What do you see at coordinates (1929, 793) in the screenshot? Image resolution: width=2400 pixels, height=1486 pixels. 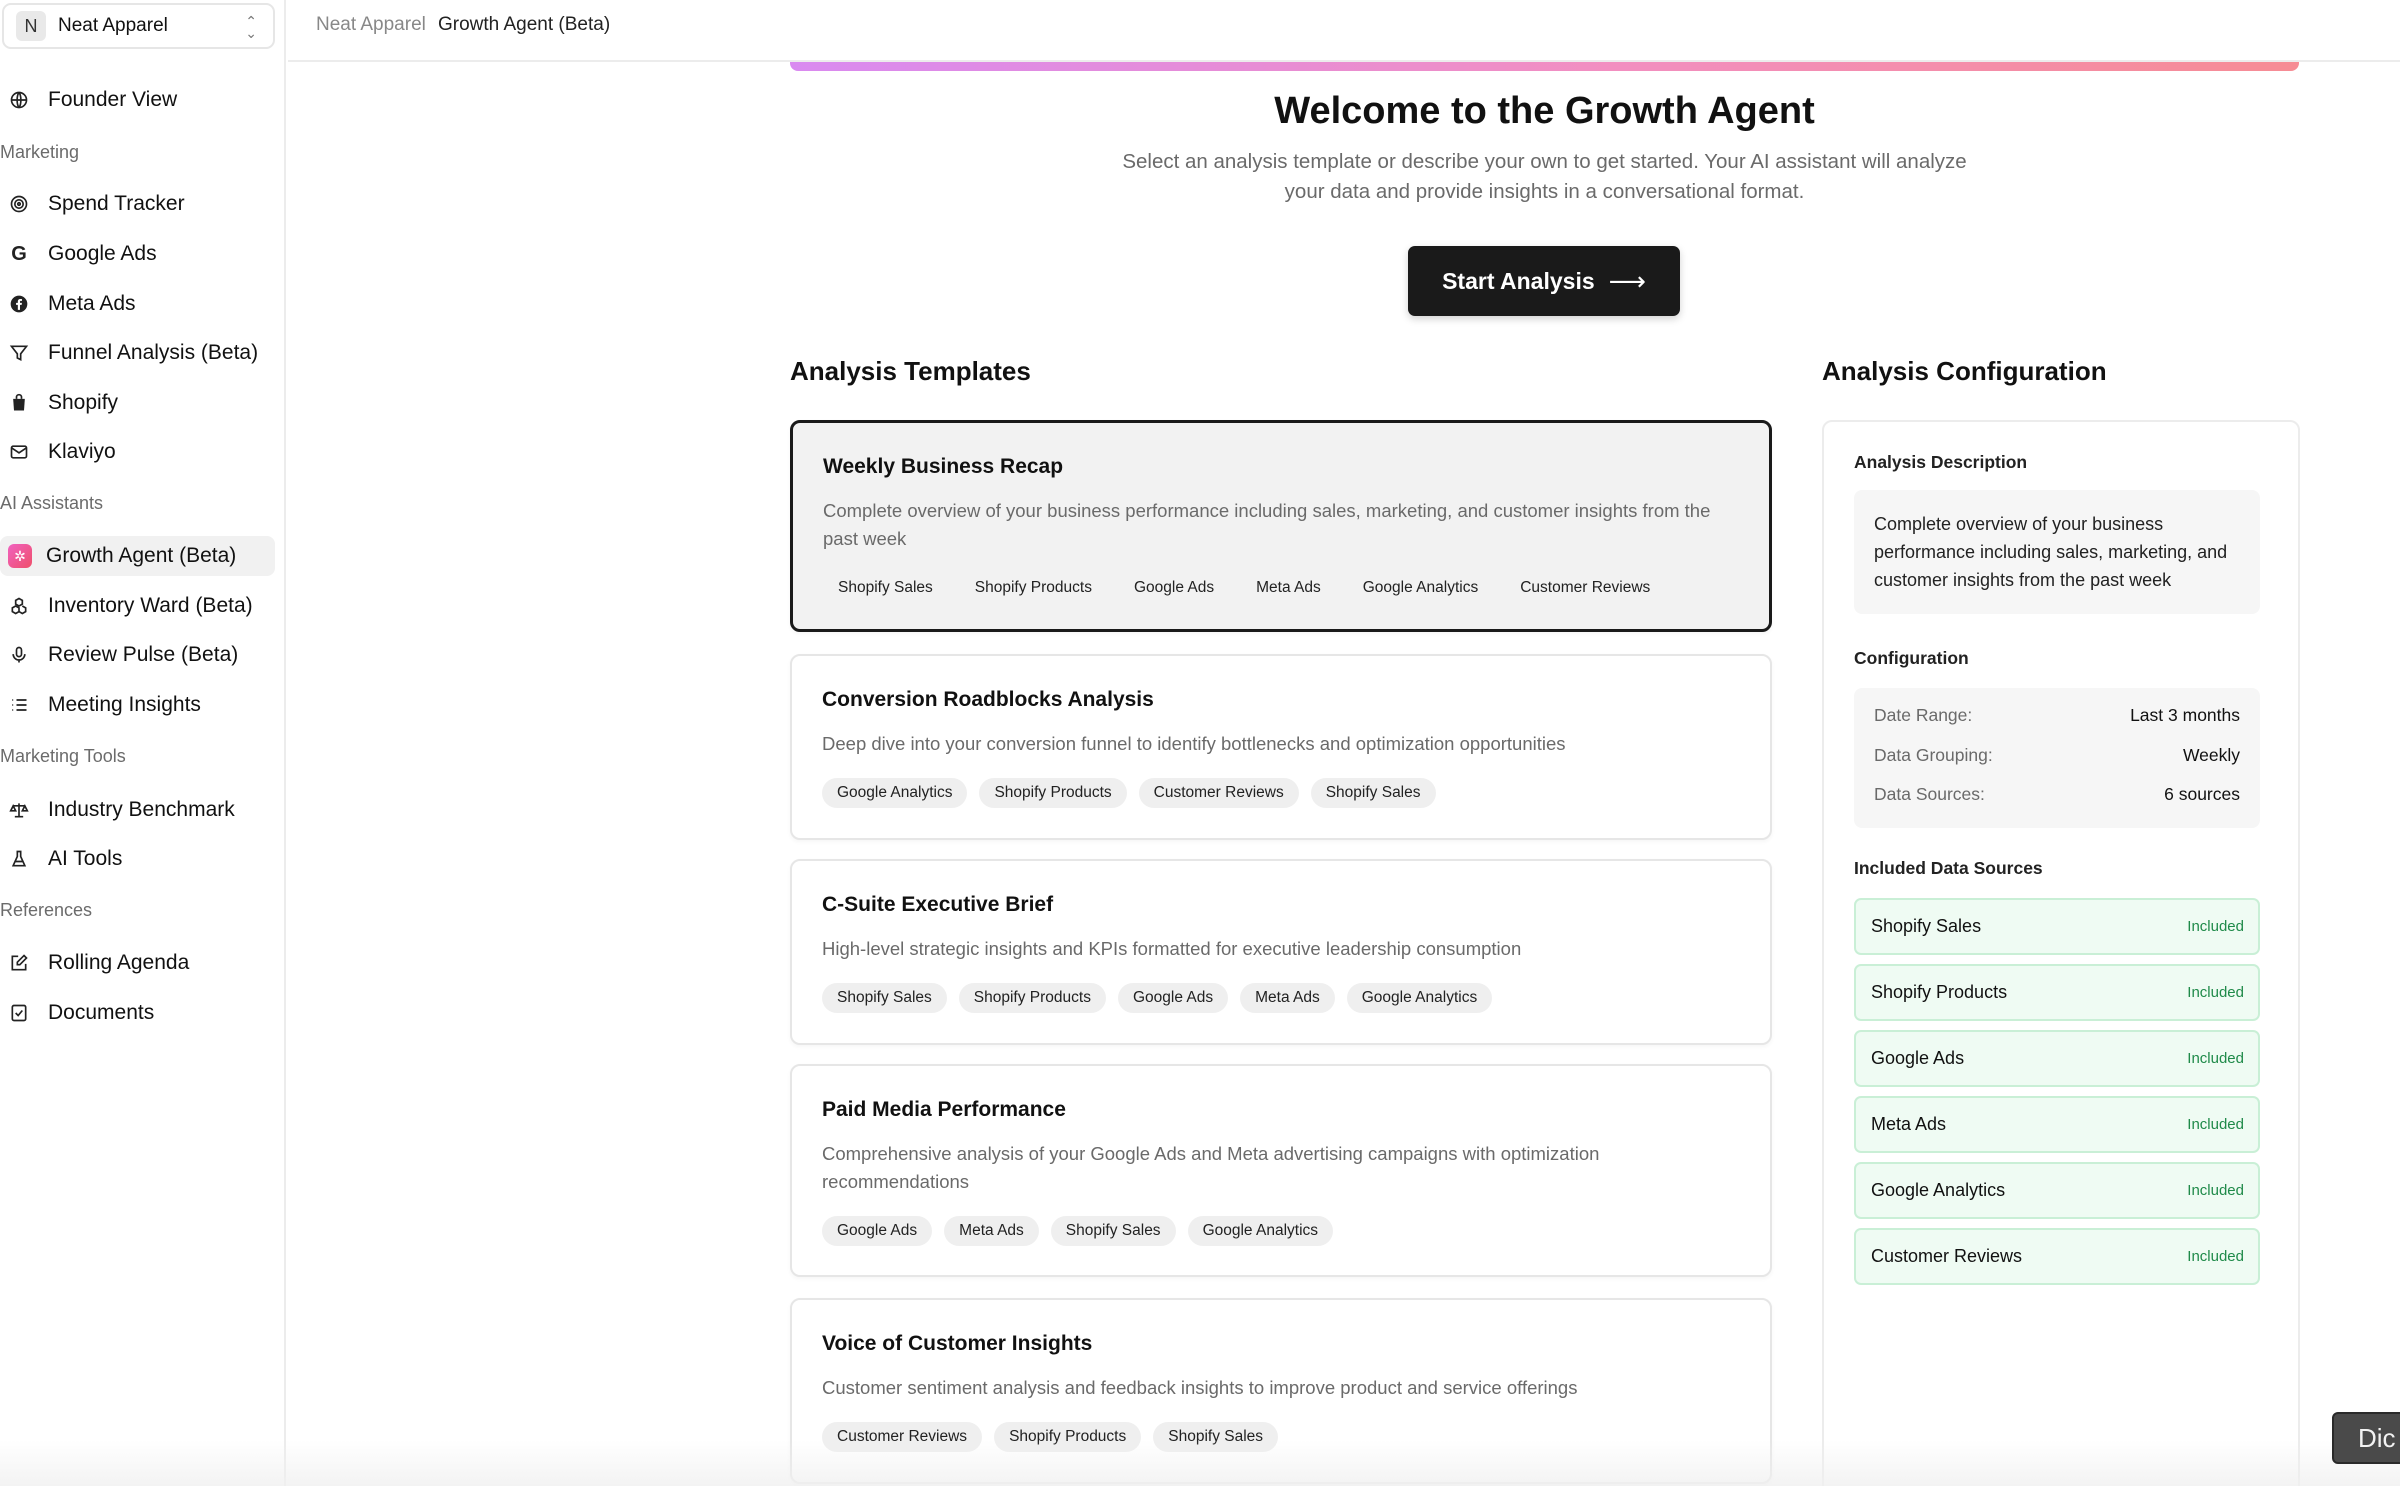 I see `config-key: Data Sources:` at bounding box center [1929, 793].